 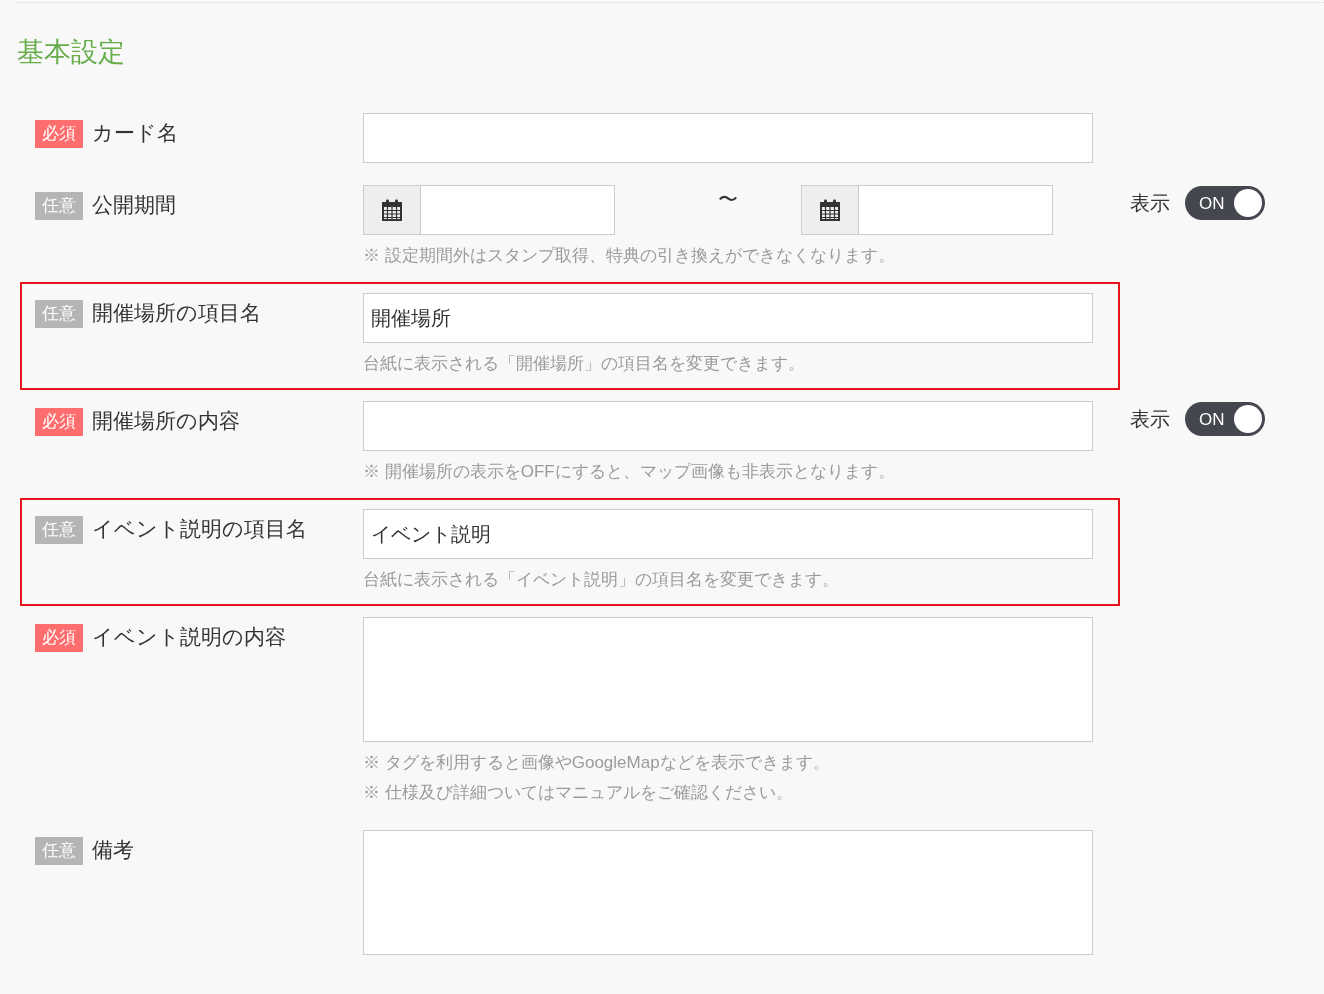 What do you see at coordinates (728, 318) in the screenshot?
I see `text-field: 開催場所` at bounding box center [728, 318].